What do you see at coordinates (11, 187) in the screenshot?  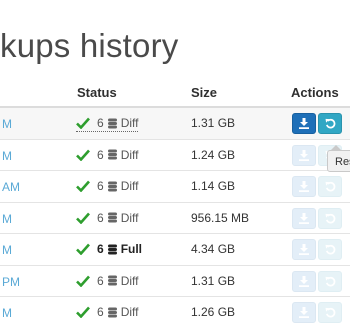 I see `backup-date-link: AM` at bounding box center [11, 187].